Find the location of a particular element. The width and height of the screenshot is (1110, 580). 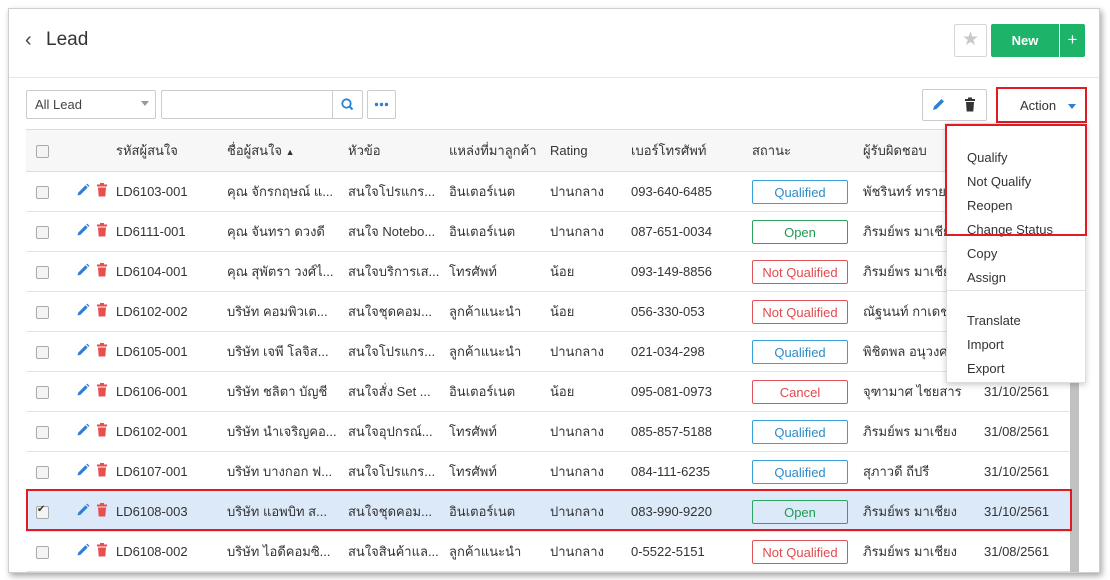

add-dropdown-button: + is located at coordinates (1072, 40).